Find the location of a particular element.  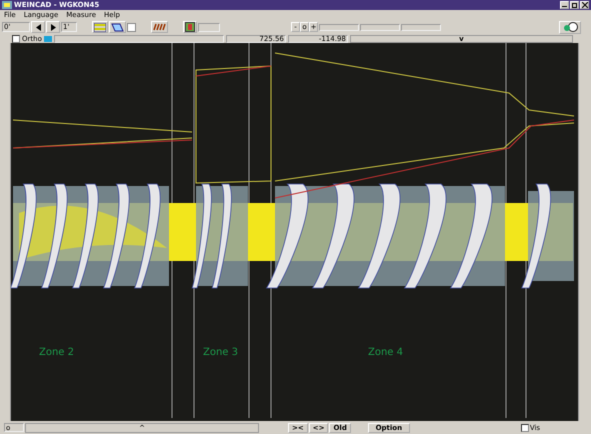

lines-tool-button is located at coordinates (100, 27).